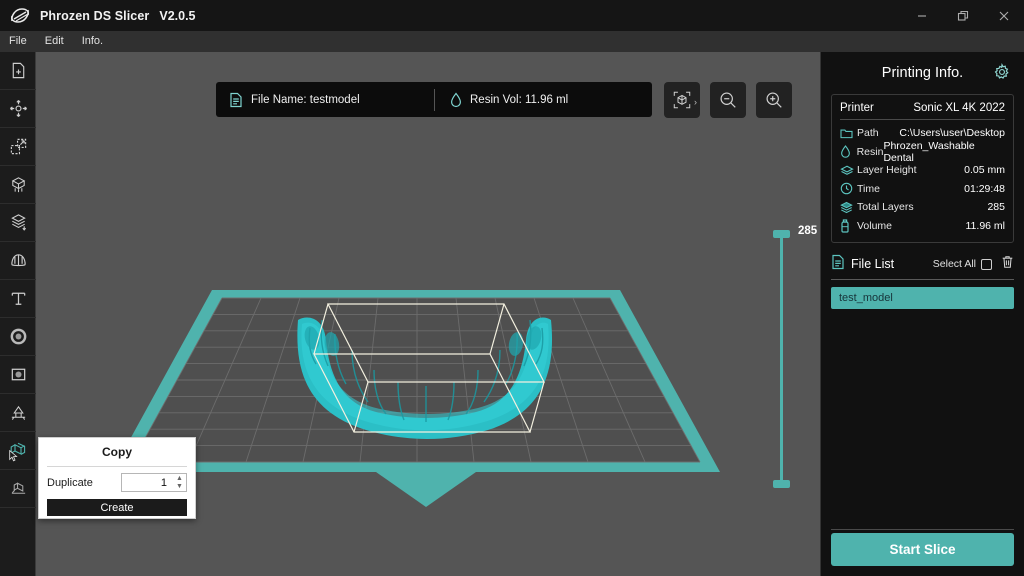 The image size is (1024, 576). Describe the element at coordinates (996, 207) in the screenshot. I see `info-value: 285` at that location.